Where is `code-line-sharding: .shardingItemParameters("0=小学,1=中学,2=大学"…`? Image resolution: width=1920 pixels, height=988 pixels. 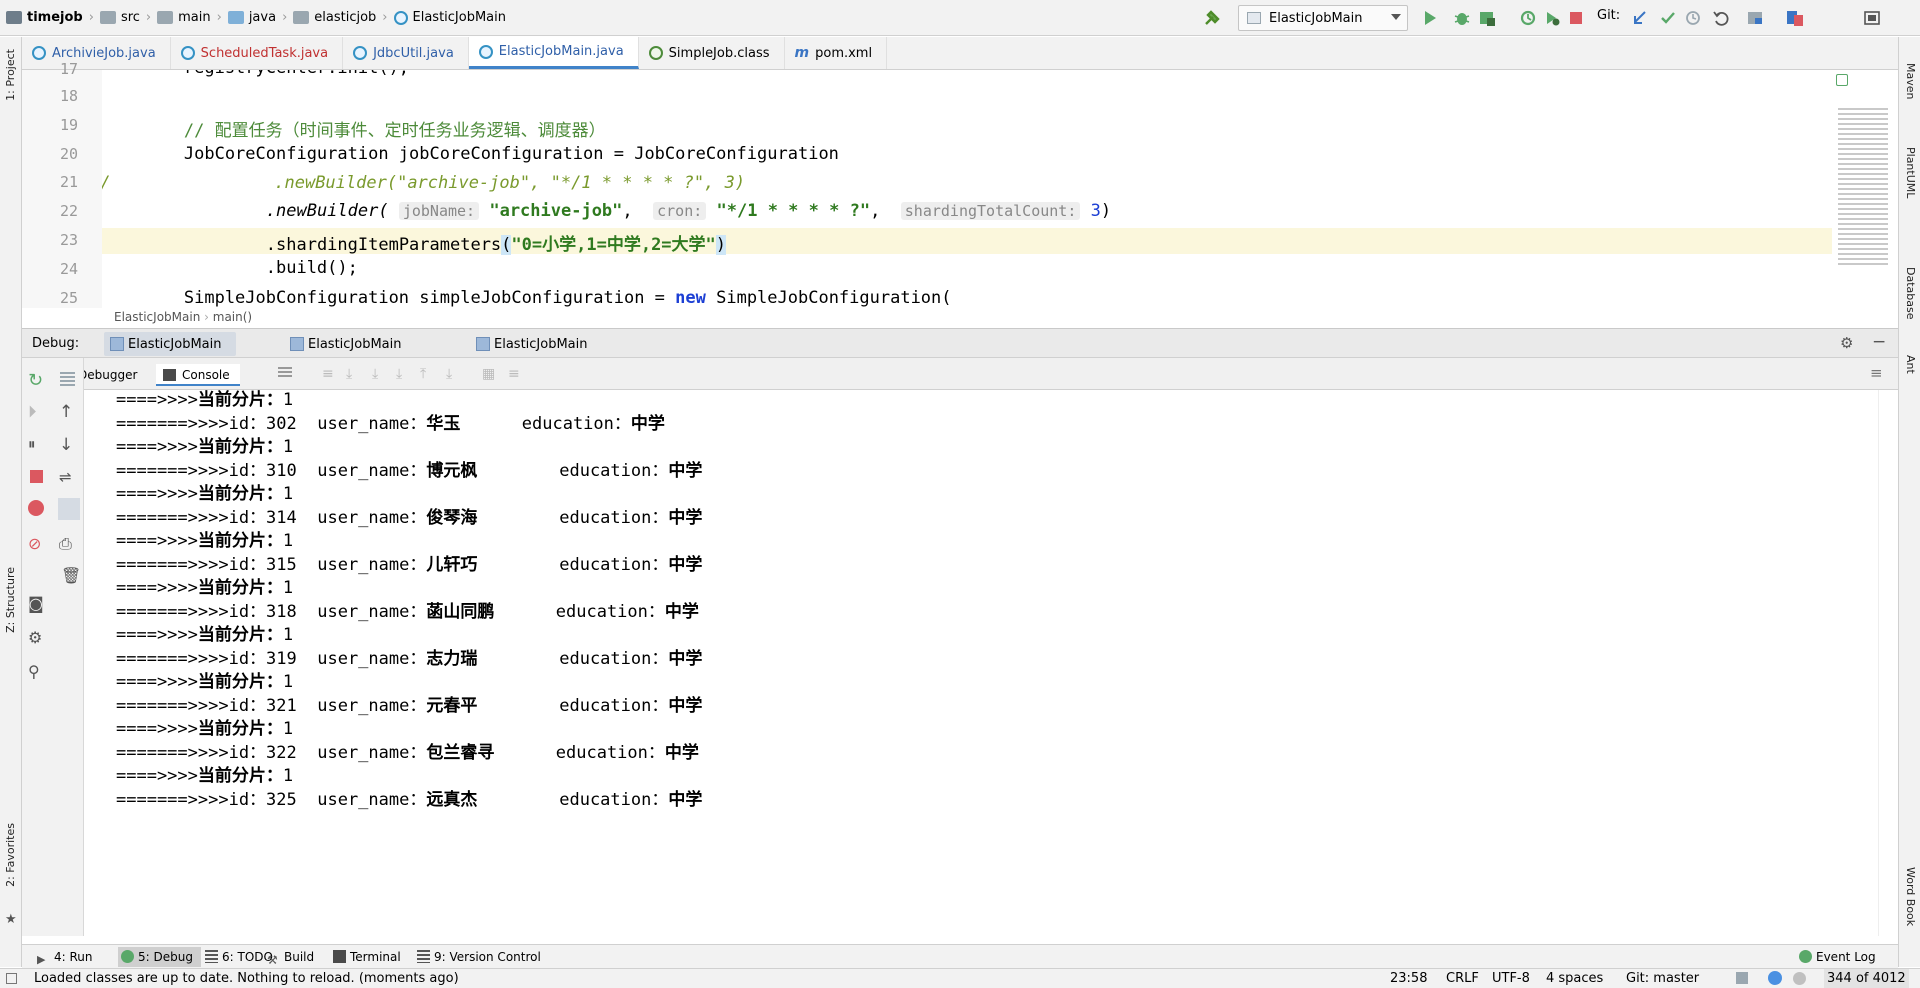
code-line-sharding: .shardingItemParameters("0=小学,1=中学,2=大学"… is located at coordinates (496, 245).